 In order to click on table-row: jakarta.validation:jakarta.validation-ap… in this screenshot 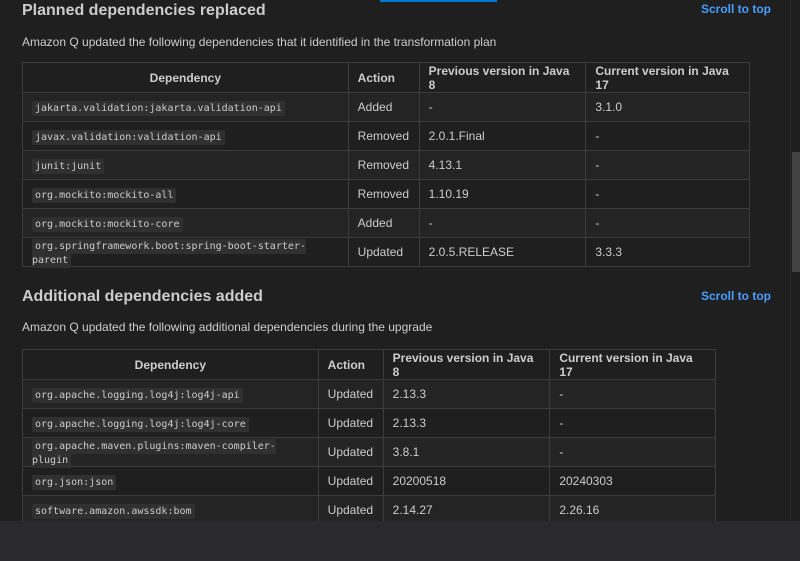, I will do `click(386, 107)`.